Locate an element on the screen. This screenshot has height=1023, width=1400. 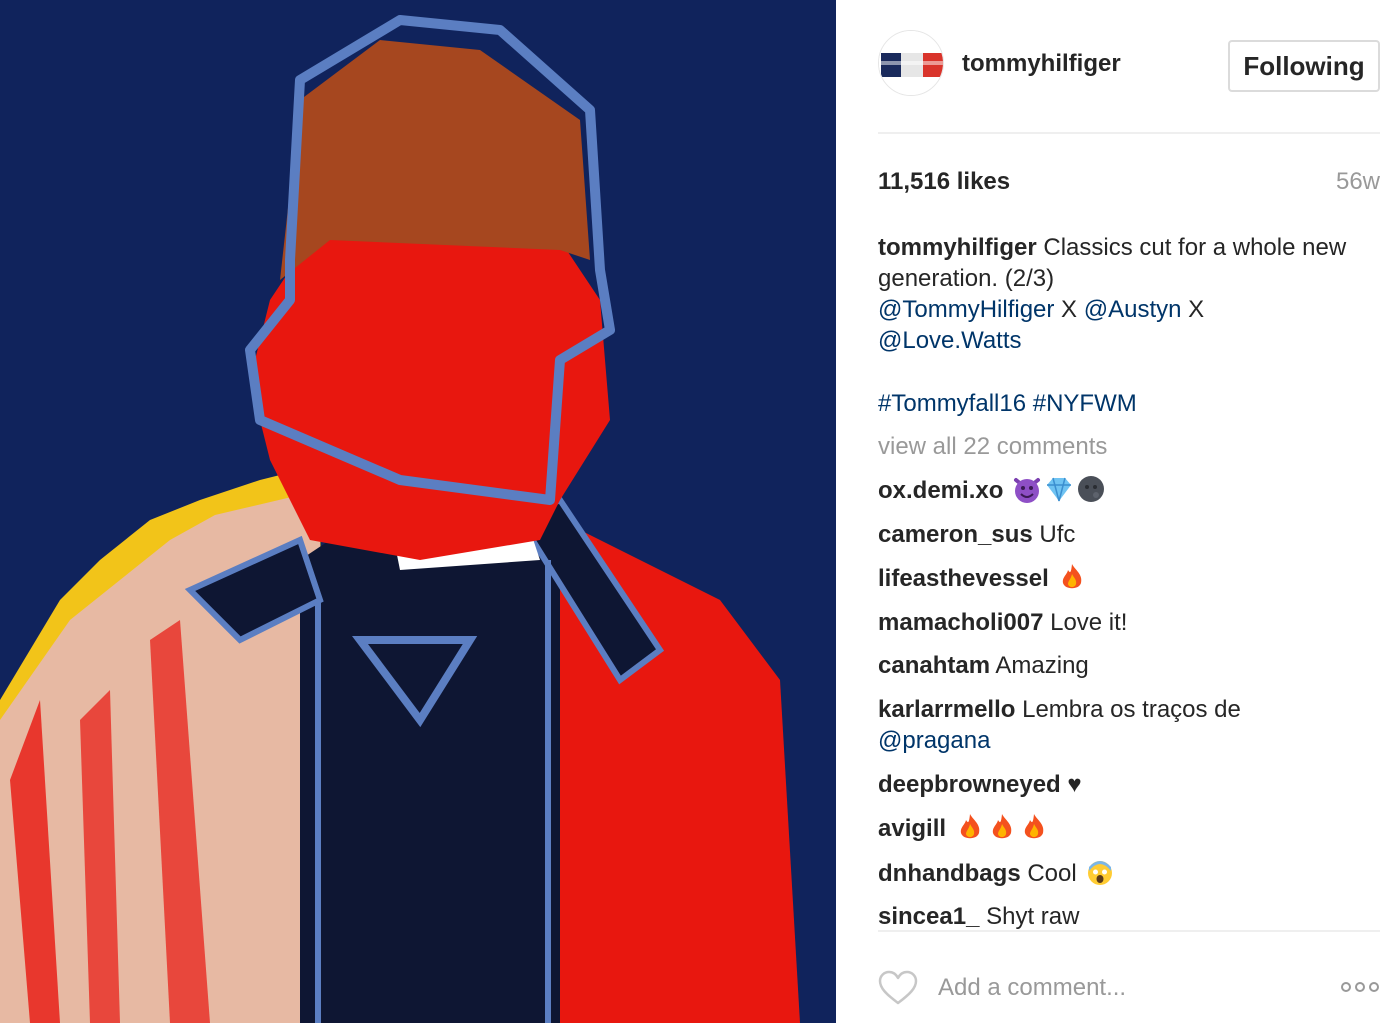
comment-item: deepbrowneyed ♥ is located at coordinates (1118, 784).